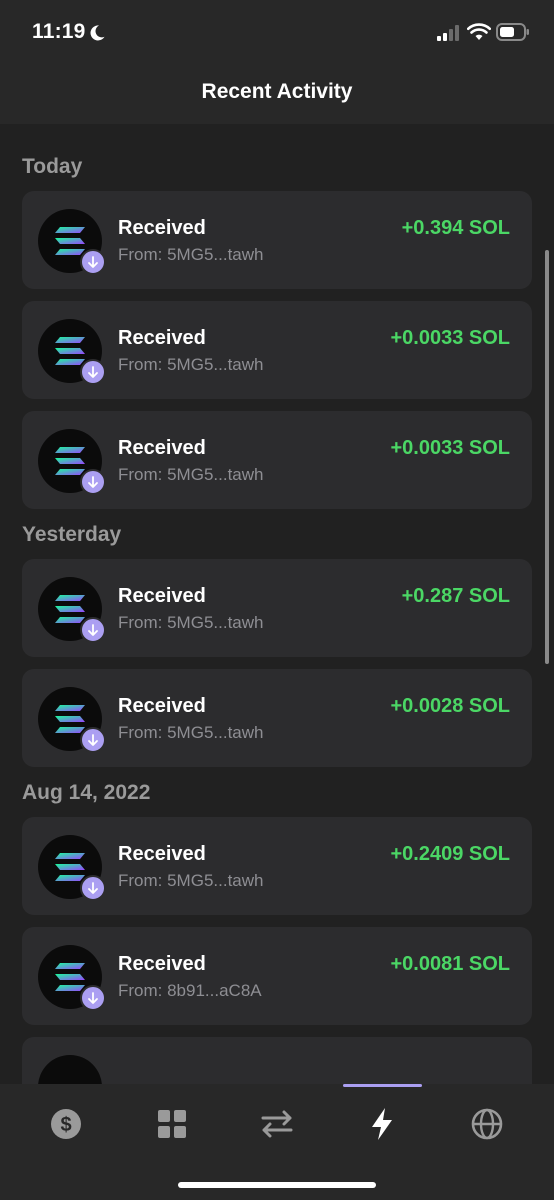 The image size is (554, 1200). What do you see at coordinates (277, 1060) in the screenshot?
I see `transaction-card-partial` at bounding box center [277, 1060].